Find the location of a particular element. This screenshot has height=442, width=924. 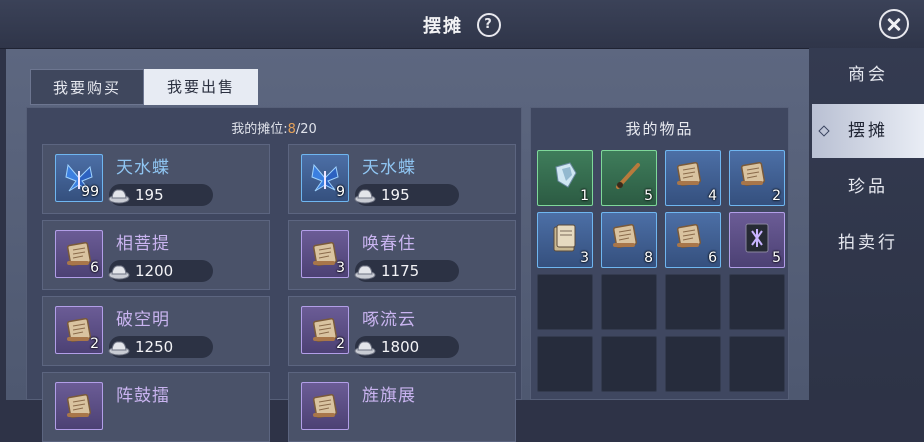

listing-item-name: 旌旗展 is located at coordinates (389, 396).